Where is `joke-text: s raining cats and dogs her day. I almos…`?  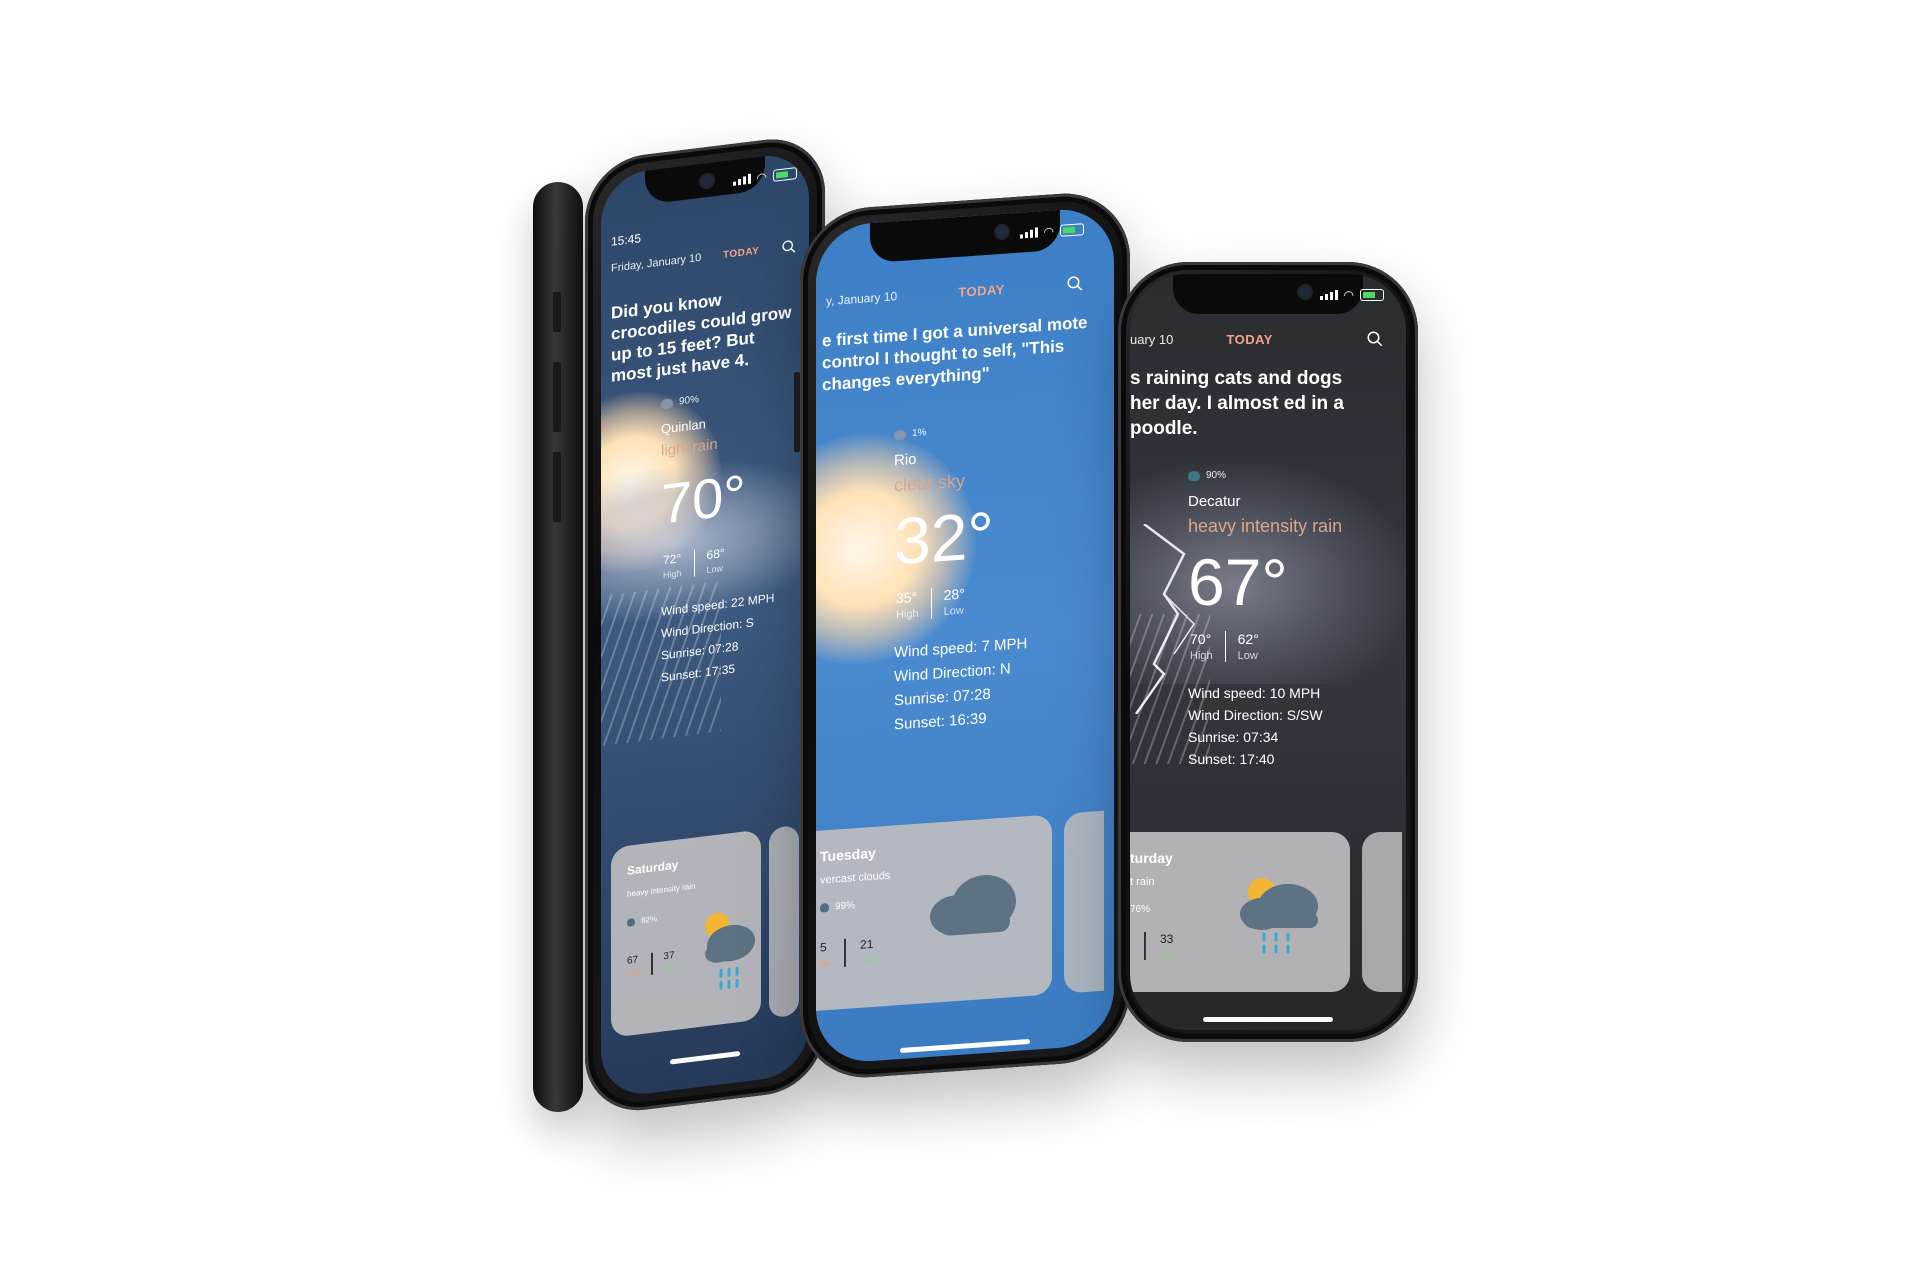
joke-text: s raining cats and dogs her day. I almos… is located at coordinates (1237, 403).